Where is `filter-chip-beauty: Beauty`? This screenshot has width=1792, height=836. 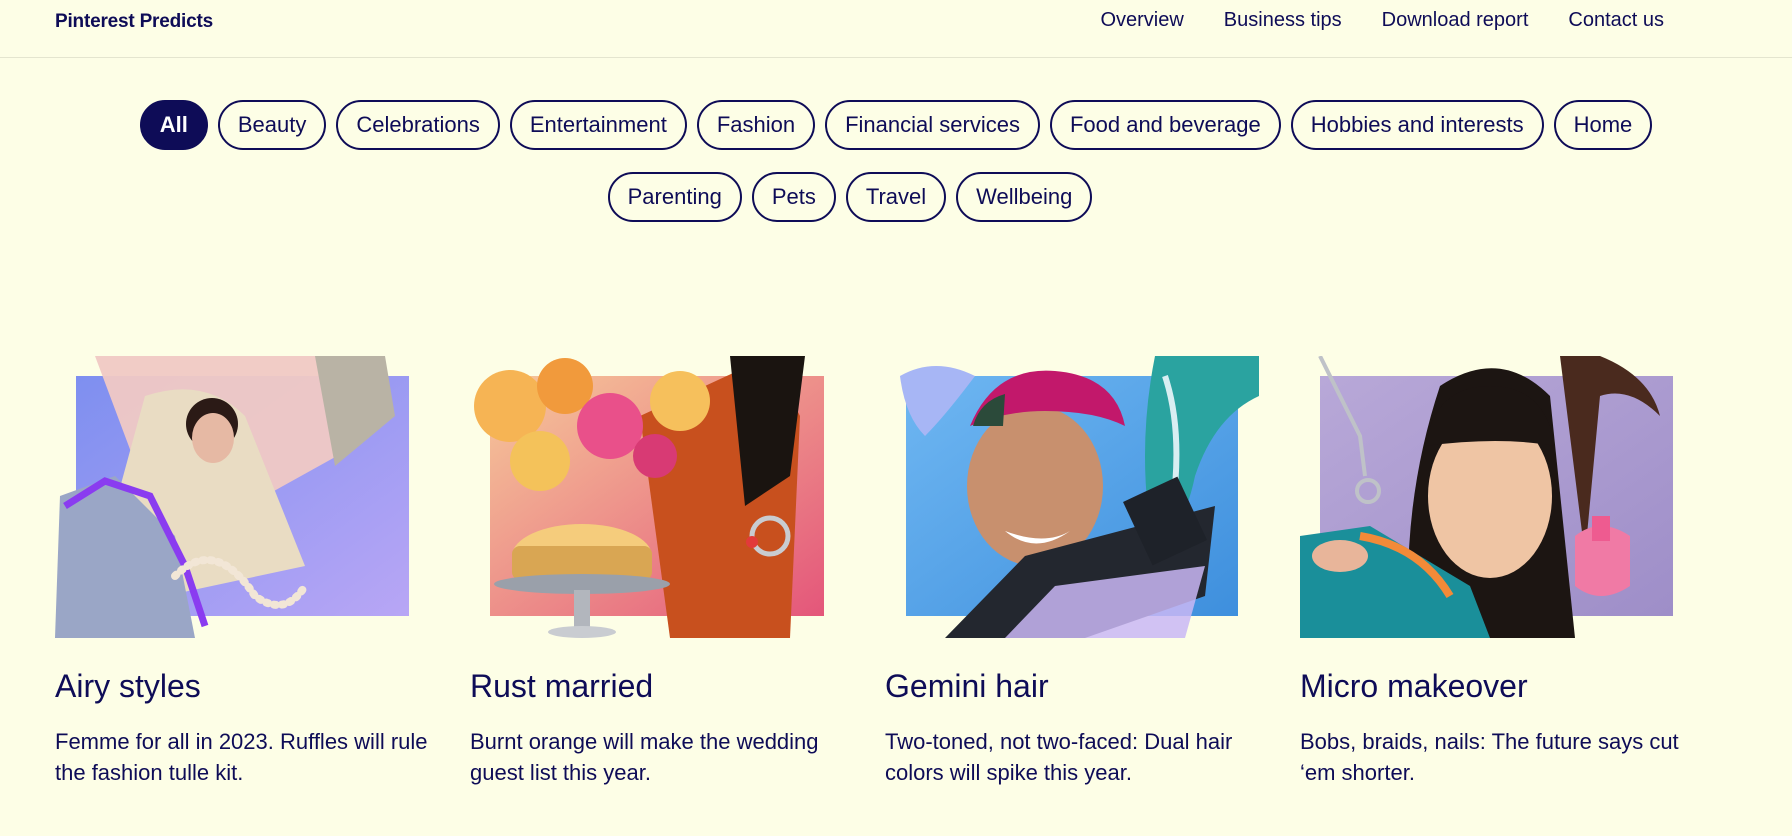
filter-chip-beauty: Beauty is located at coordinates (272, 125).